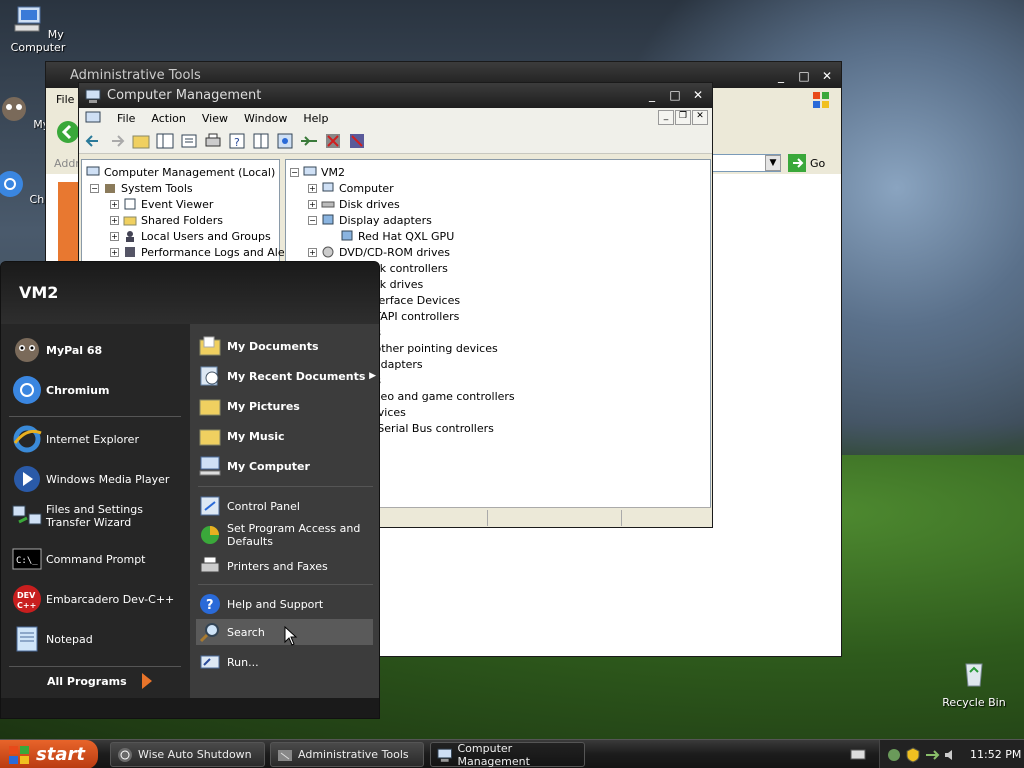  I want to click on start-item-media-player: Windows Media Player, so click(90, 479).